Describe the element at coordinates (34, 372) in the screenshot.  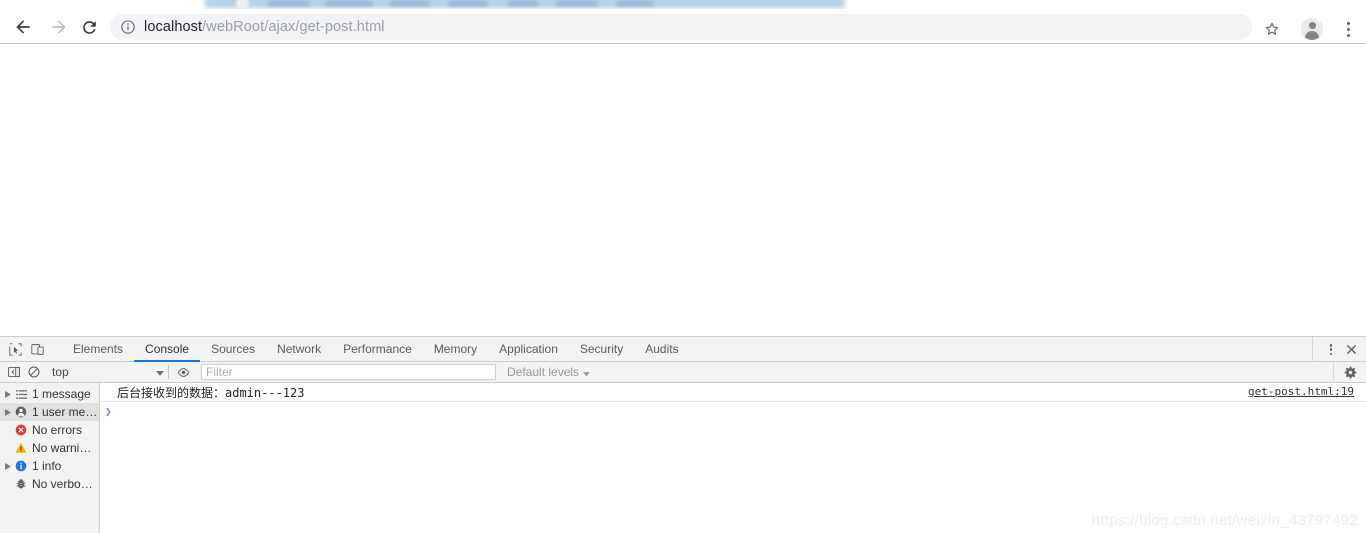
I see `clear-console-icon` at that location.